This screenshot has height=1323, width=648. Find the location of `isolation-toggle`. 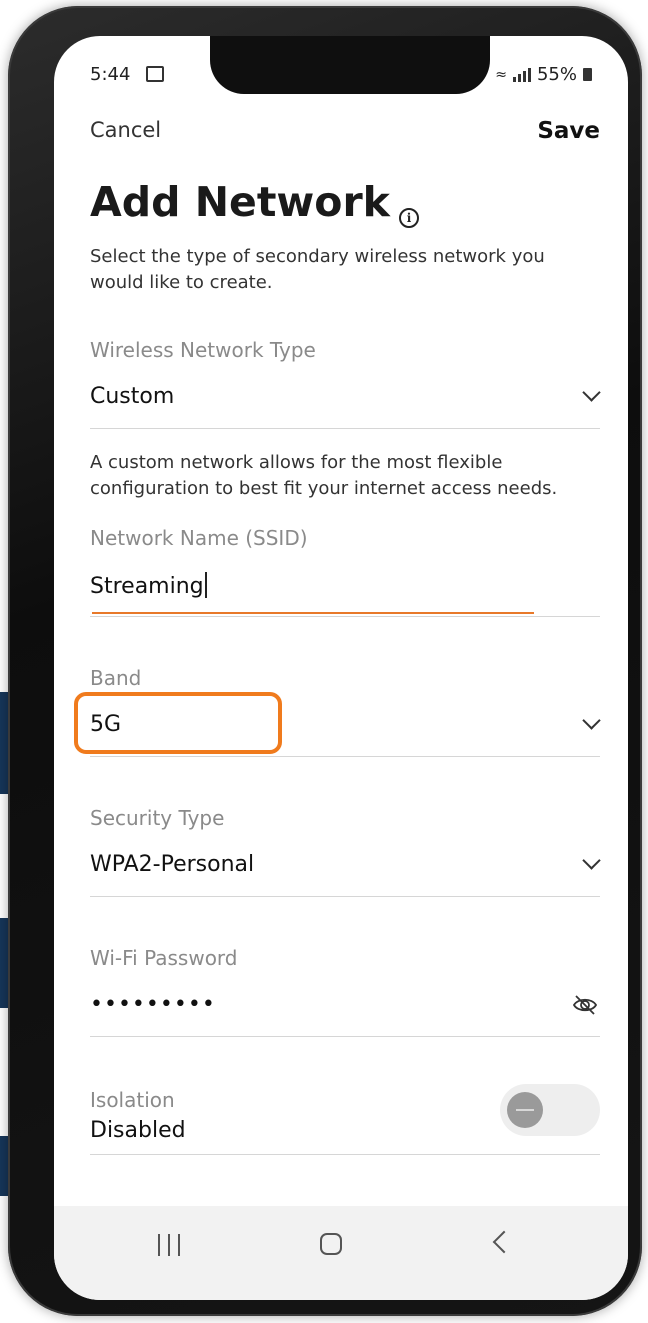

isolation-toggle is located at coordinates (550, 1110).